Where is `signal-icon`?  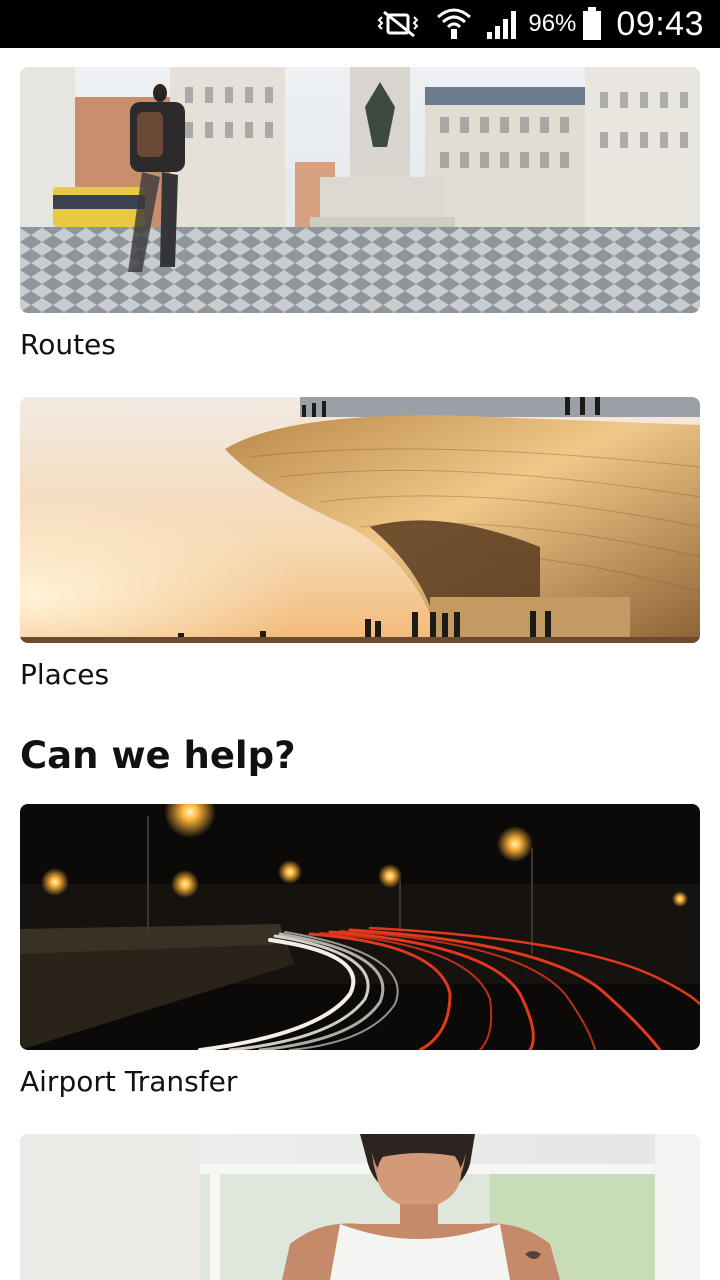 signal-icon is located at coordinates (503, 24).